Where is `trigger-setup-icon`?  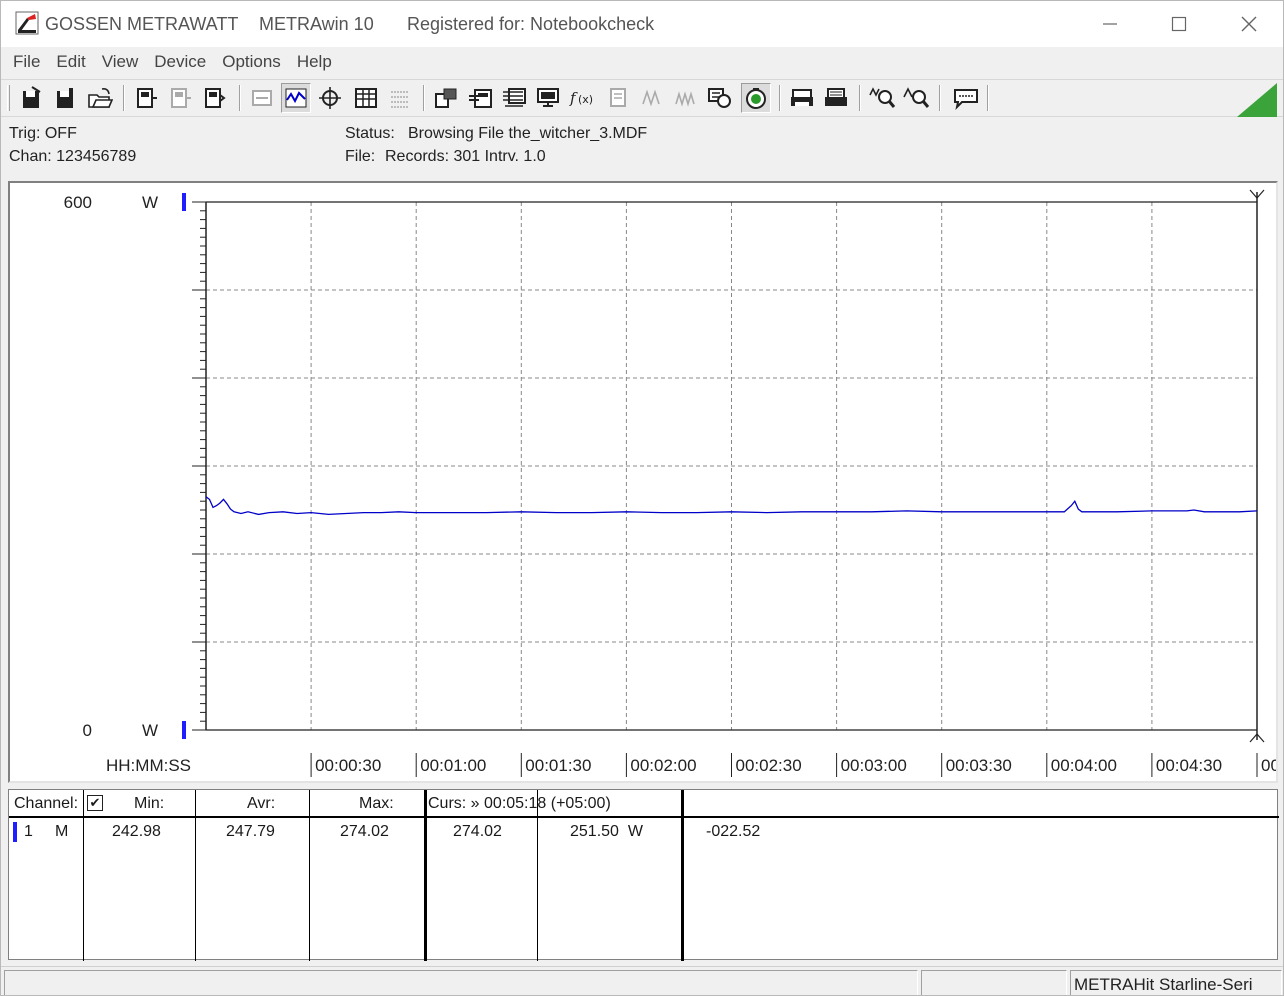
trigger-setup-icon is located at coordinates (480, 98).